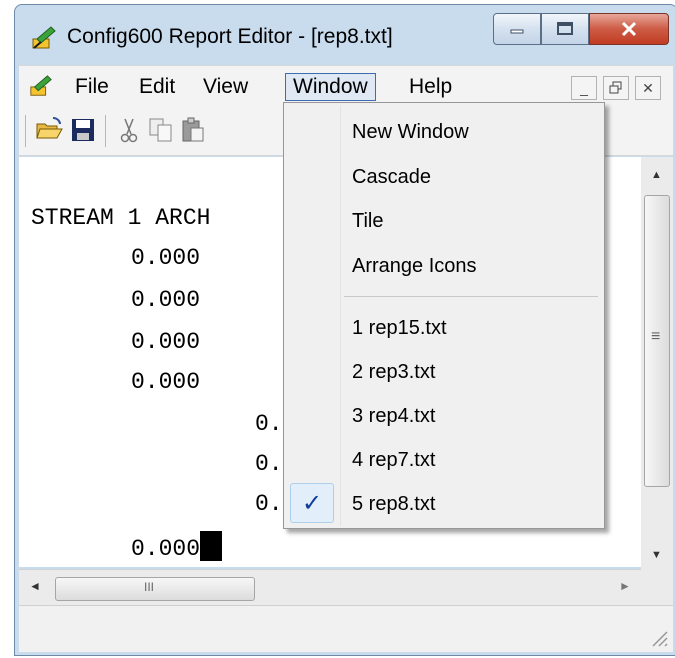 This screenshot has width=675, height=658. Describe the element at coordinates (444, 417) in the screenshot. I see `menu-item-file-3: 3 rep4.txt` at that location.